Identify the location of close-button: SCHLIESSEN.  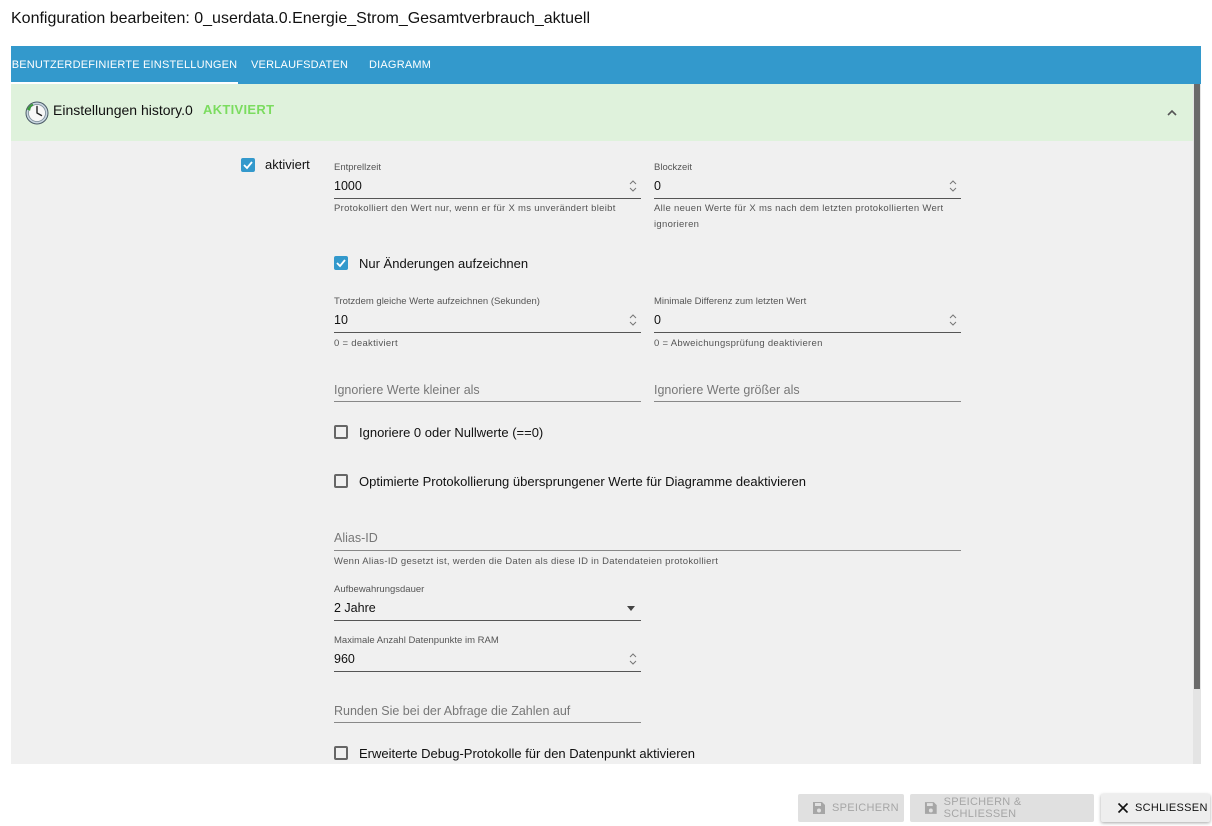
(1155, 808).